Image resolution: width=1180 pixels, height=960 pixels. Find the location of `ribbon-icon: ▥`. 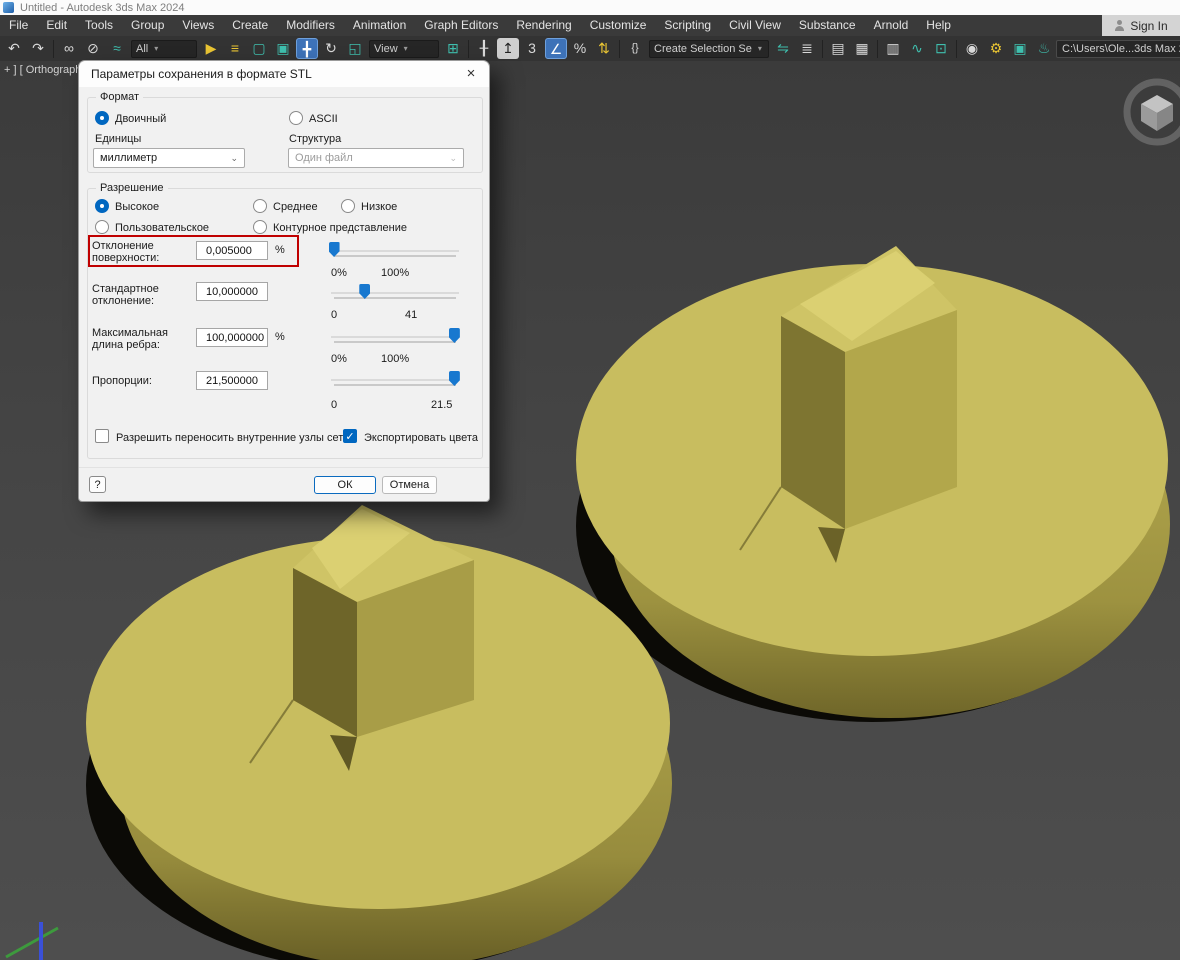

ribbon-icon: ▥ is located at coordinates (893, 48).